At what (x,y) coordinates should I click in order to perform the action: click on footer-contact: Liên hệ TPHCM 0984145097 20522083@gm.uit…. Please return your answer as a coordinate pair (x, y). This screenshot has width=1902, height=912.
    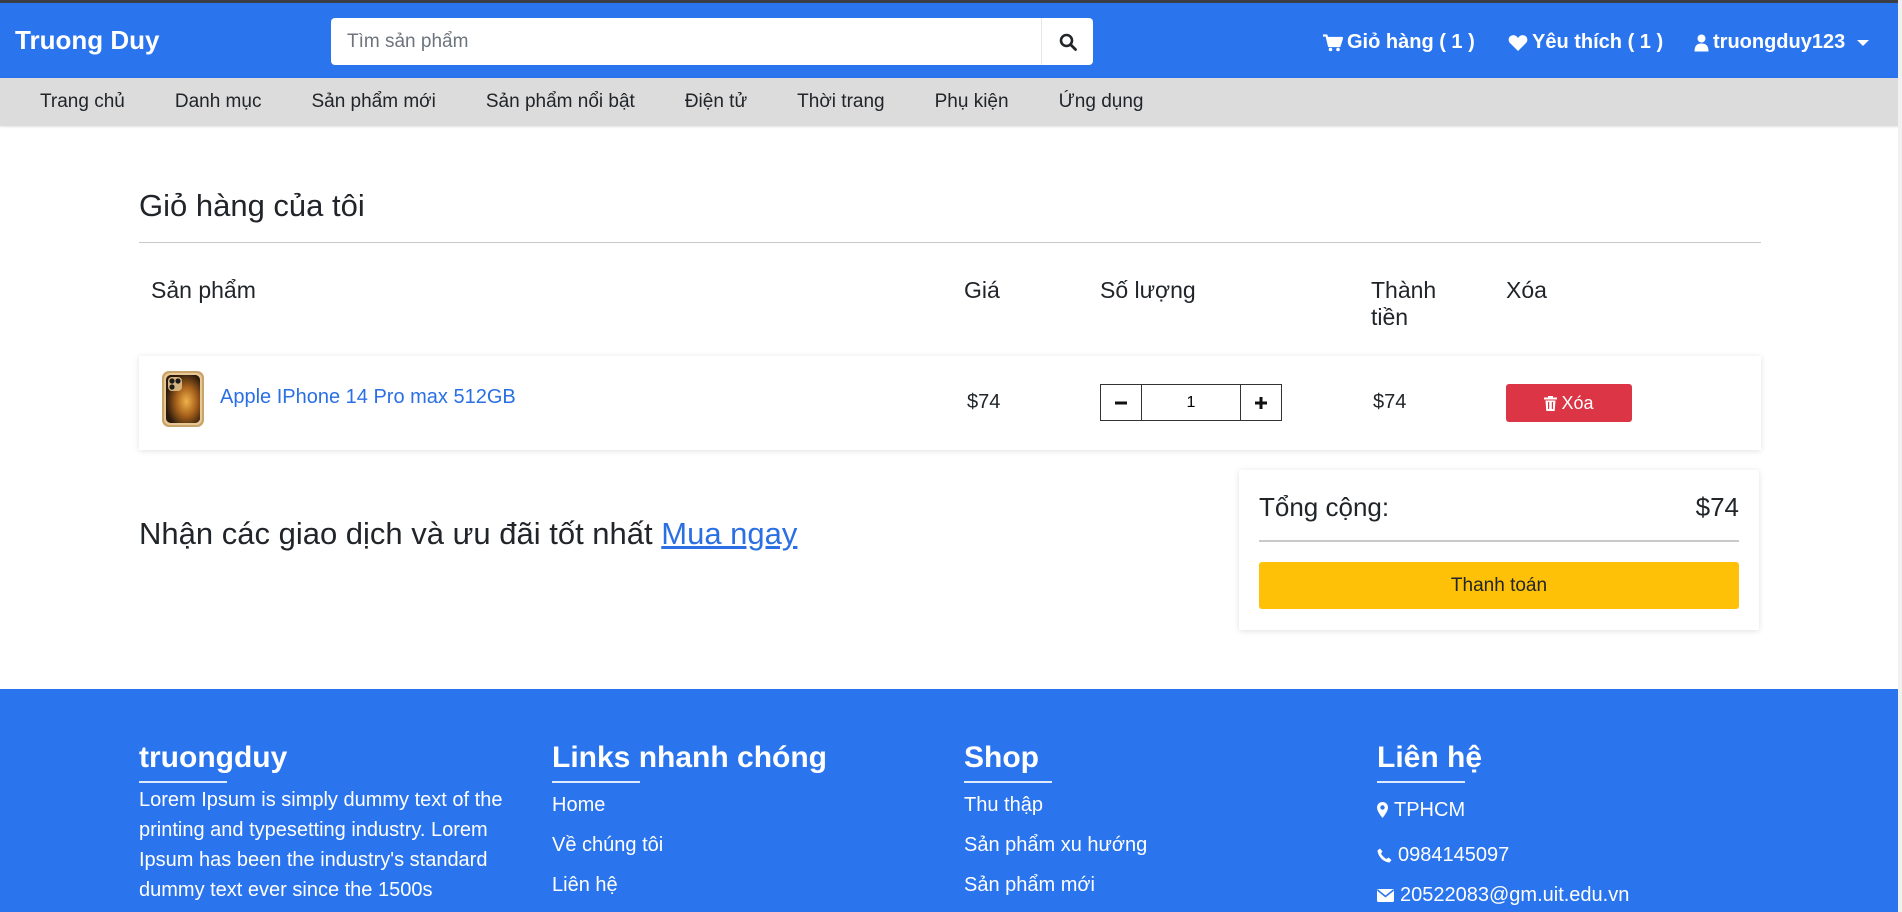
    Looking at the image, I should click on (1503, 826).